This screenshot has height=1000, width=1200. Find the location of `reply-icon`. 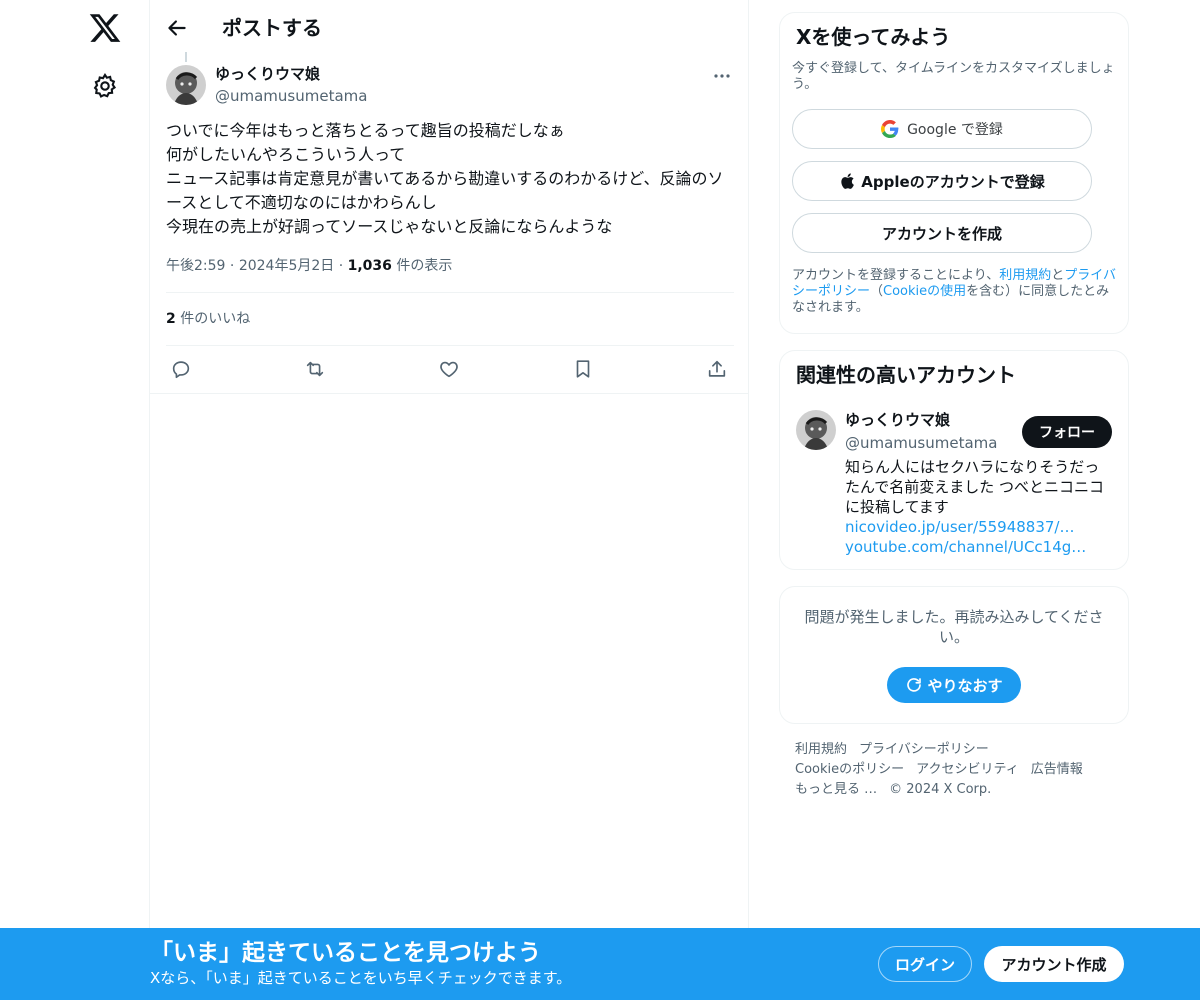

reply-icon is located at coordinates (181, 370).